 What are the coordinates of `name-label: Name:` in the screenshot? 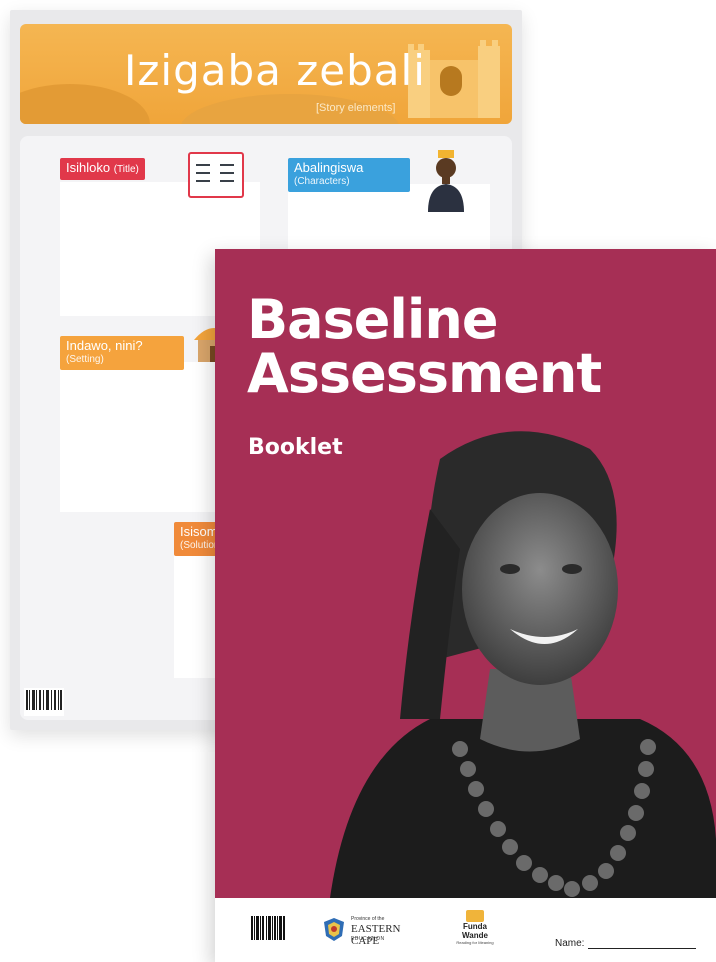 It's located at (570, 943).